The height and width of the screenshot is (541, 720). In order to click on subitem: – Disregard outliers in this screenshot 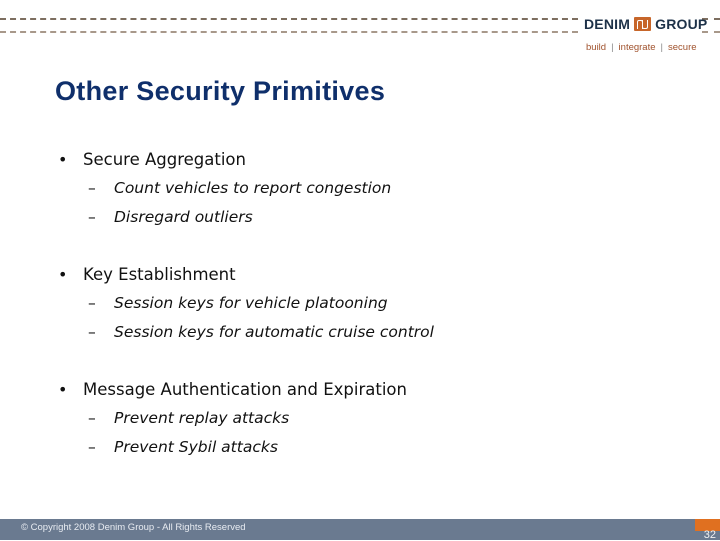, I will do `click(378, 218)`.